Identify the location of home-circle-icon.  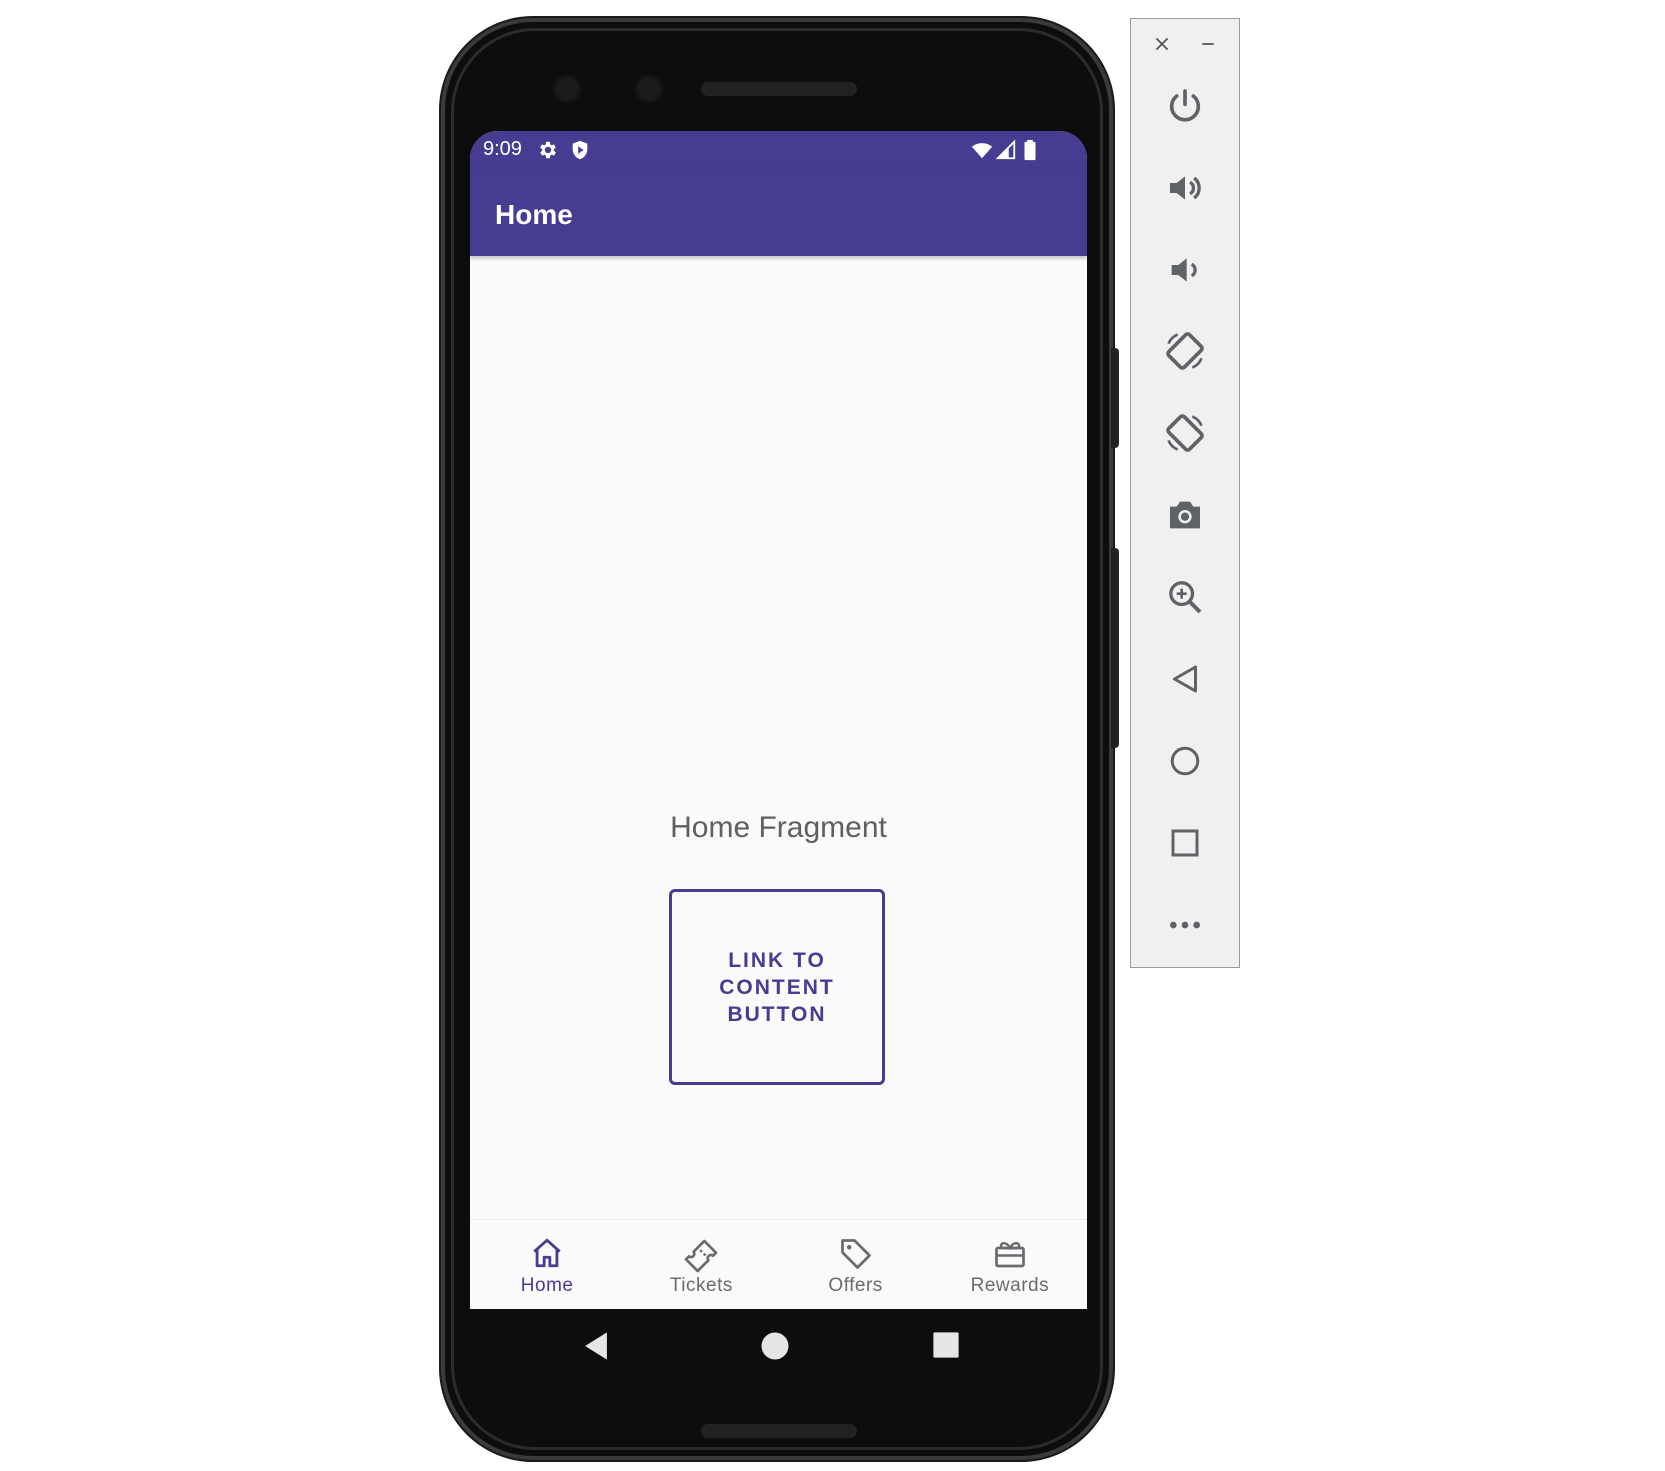
(775, 1346).